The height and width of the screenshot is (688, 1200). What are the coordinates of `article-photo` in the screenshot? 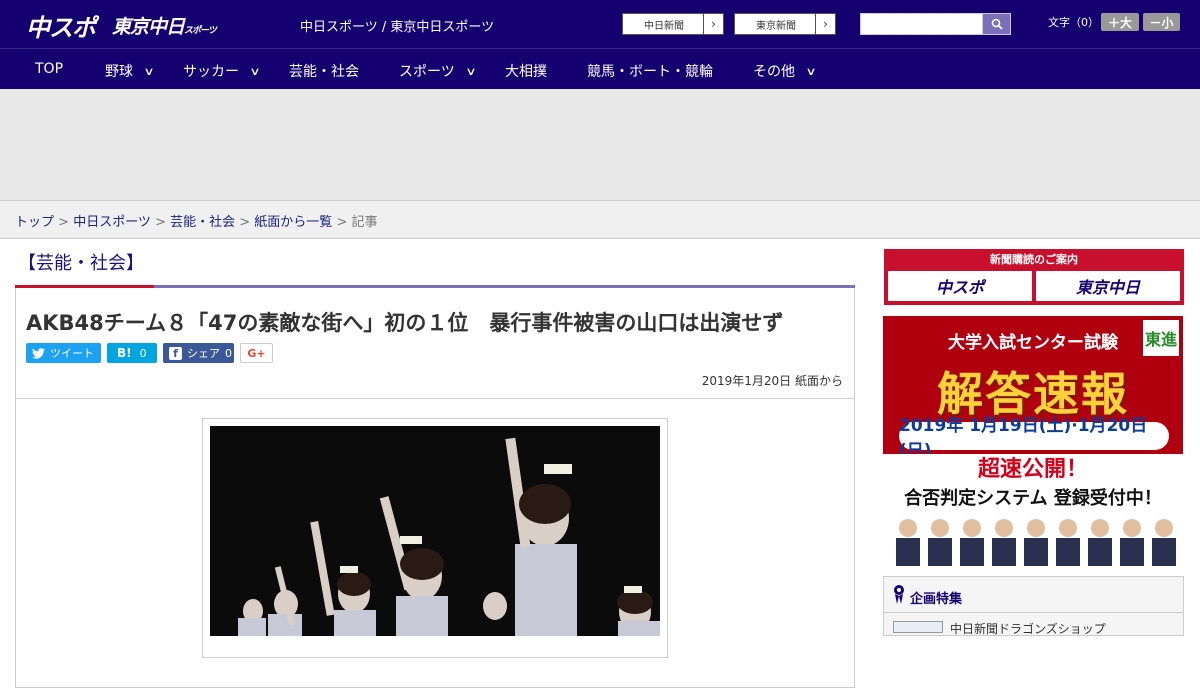 It's located at (435, 531).